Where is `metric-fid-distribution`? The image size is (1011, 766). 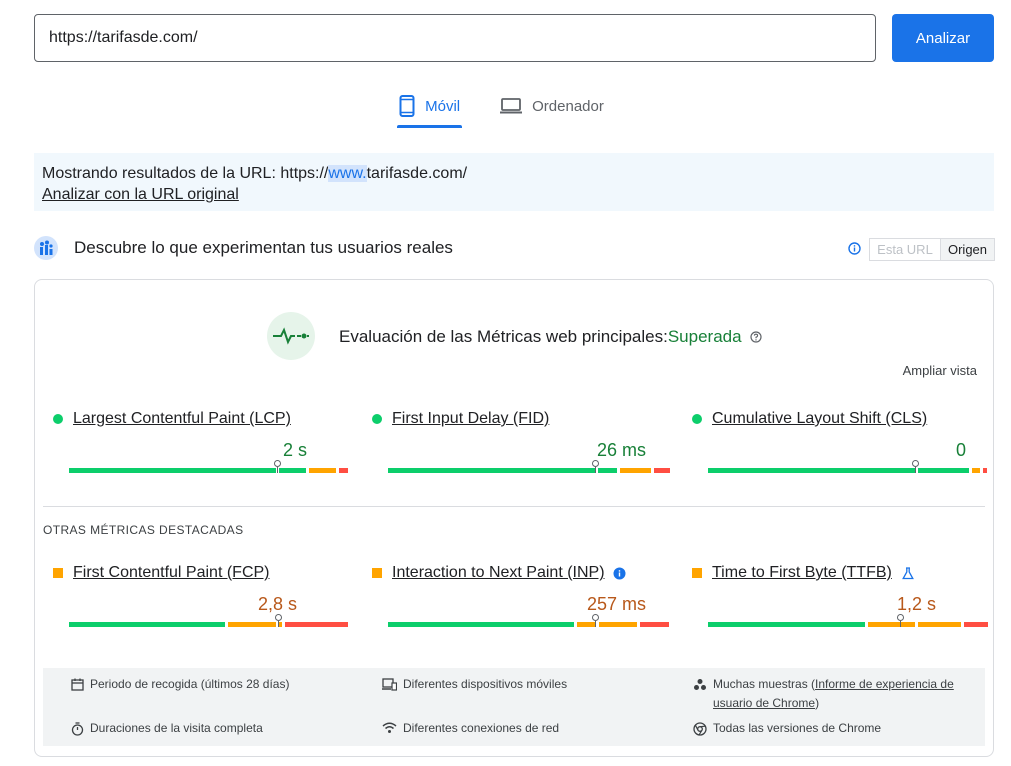 metric-fid-distribution is located at coordinates (529, 470).